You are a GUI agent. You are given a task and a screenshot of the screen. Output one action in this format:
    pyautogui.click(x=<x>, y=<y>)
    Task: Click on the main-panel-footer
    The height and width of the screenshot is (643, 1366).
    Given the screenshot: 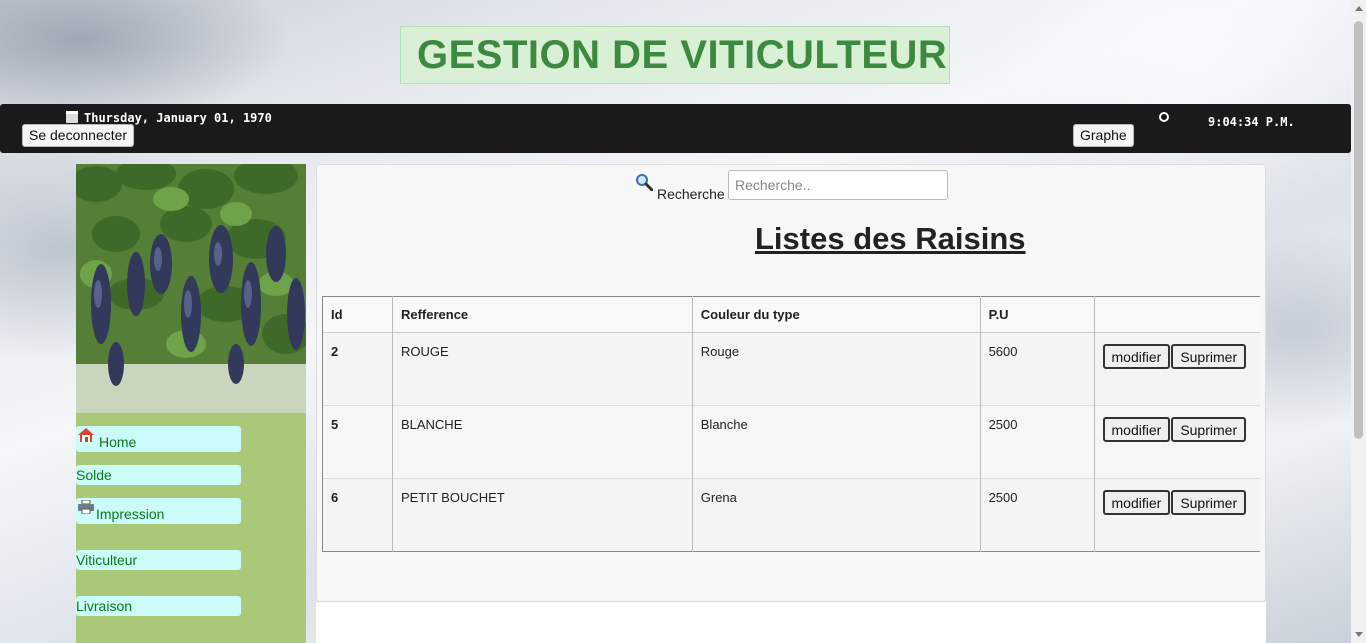 What is the action you would take?
    pyautogui.click(x=791, y=622)
    